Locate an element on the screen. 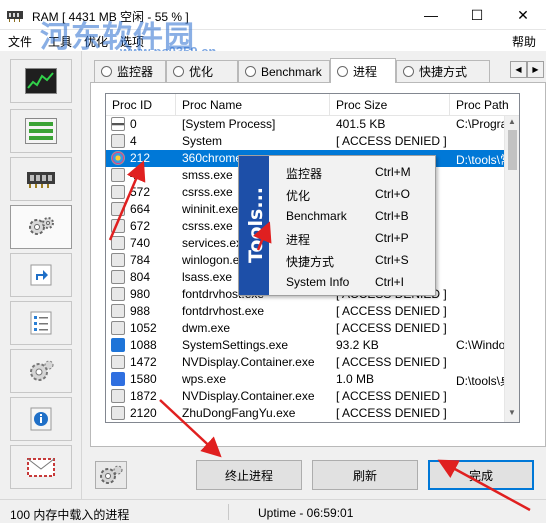 The width and height of the screenshot is (546, 523). process-settings-button is located at coordinates (111, 475).